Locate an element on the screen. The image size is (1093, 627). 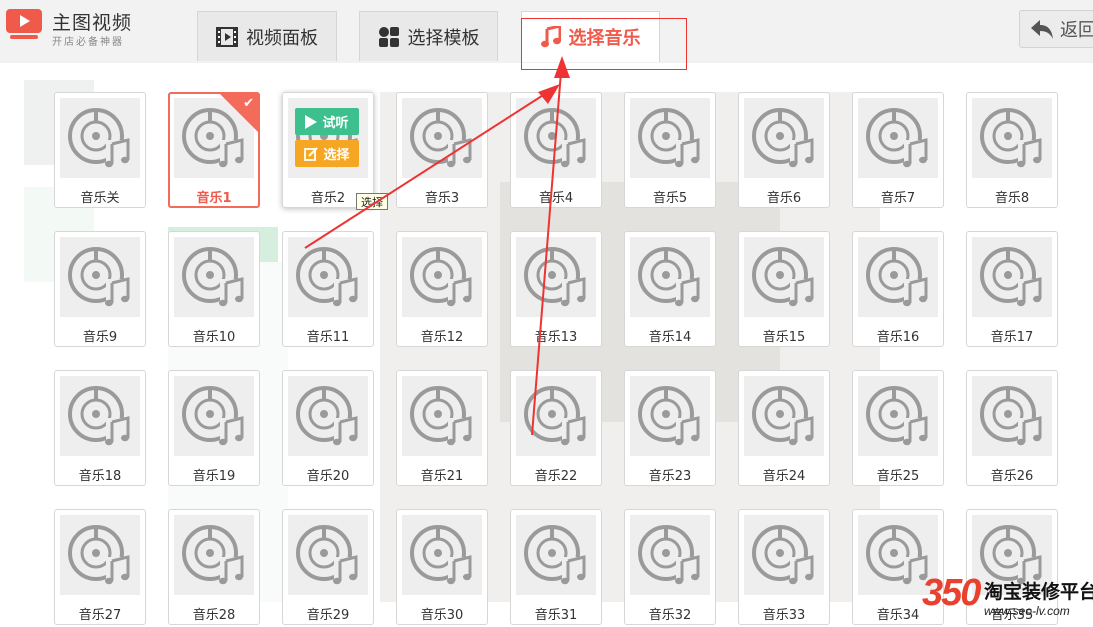
watermark: 350 淘宝装修平台 www.seo-lv.com is located at coordinates (1007, 598).